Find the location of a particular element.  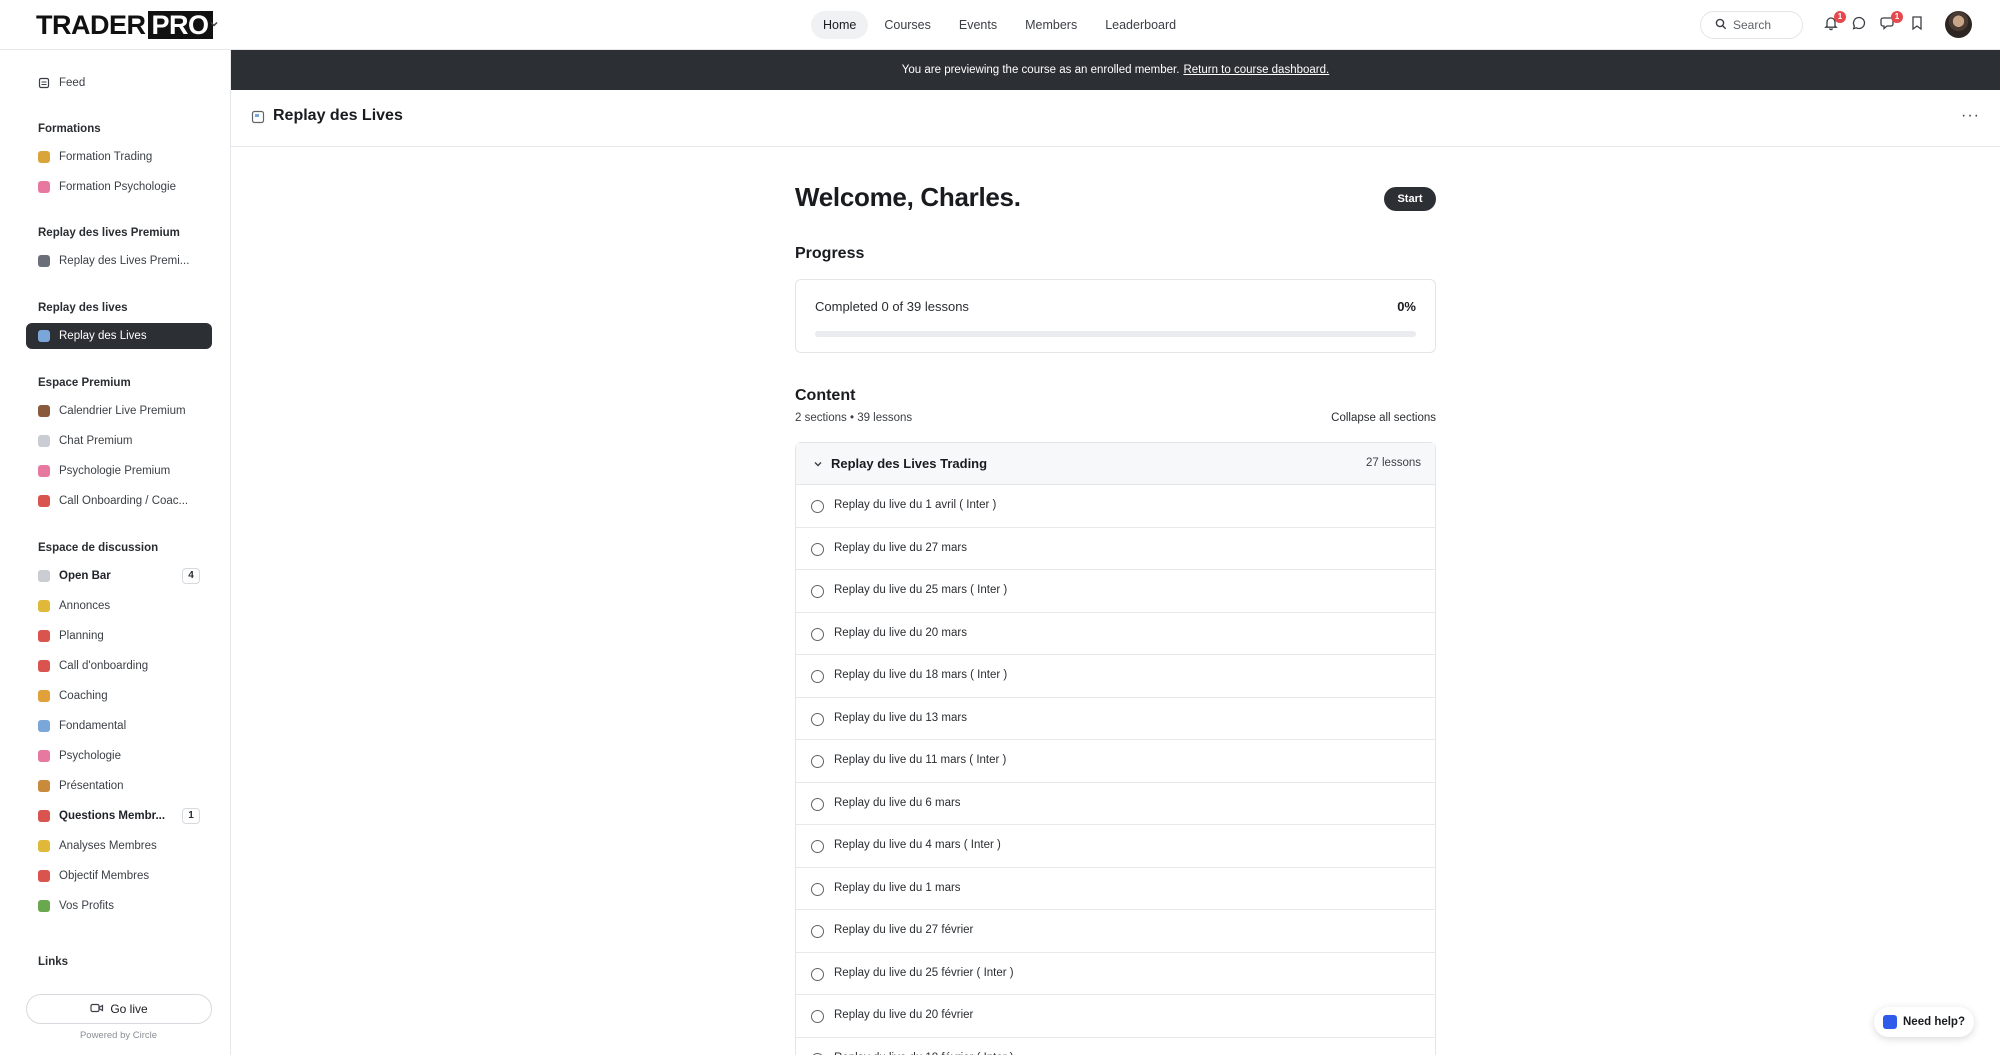

sidebar-item-planning: Planning is located at coordinates (119, 636).